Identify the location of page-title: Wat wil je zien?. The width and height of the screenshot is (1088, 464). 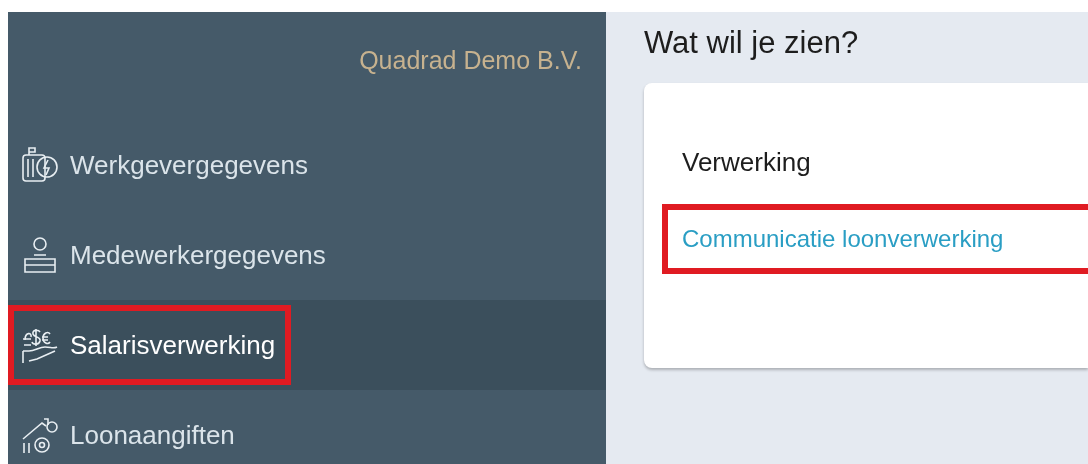
(752, 43).